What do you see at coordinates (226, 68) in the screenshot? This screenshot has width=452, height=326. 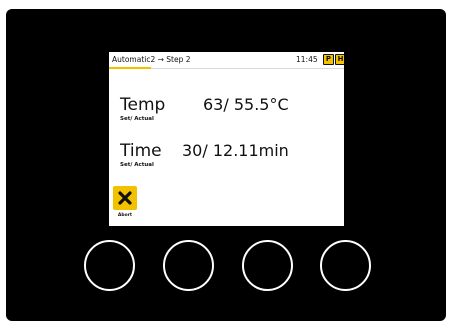 I see `step-progress-bar` at bounding box center [226, 68].